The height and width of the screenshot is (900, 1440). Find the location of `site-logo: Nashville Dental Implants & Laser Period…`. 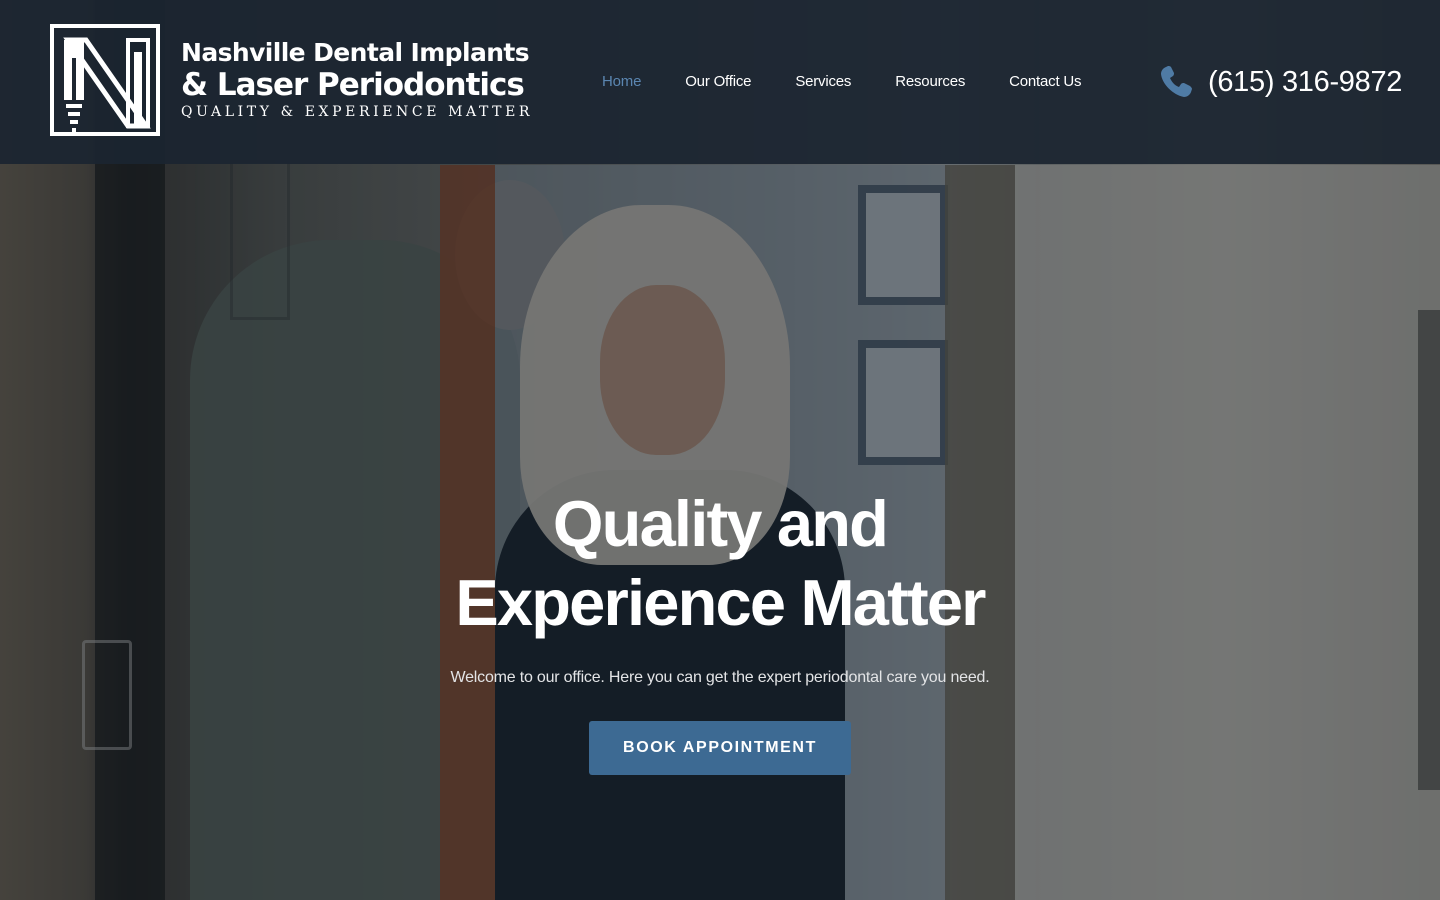

site-logo: Nashville Dental Implants & Laser Period… is located at coordinates (290, 82).